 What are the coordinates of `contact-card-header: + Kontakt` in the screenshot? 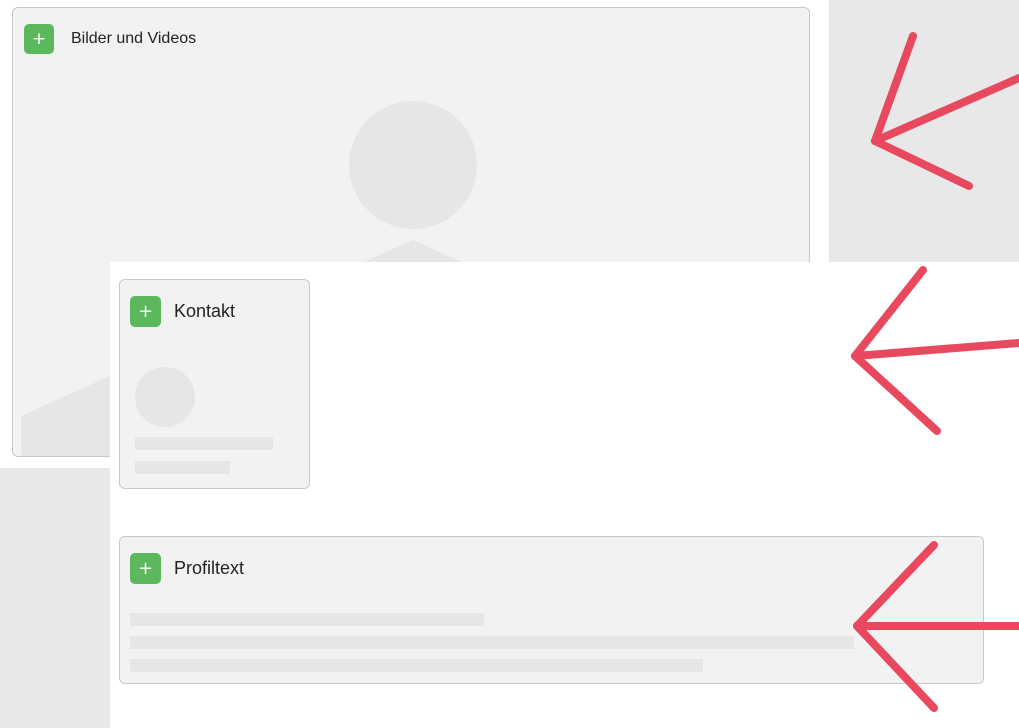 It's located at (182, 311).